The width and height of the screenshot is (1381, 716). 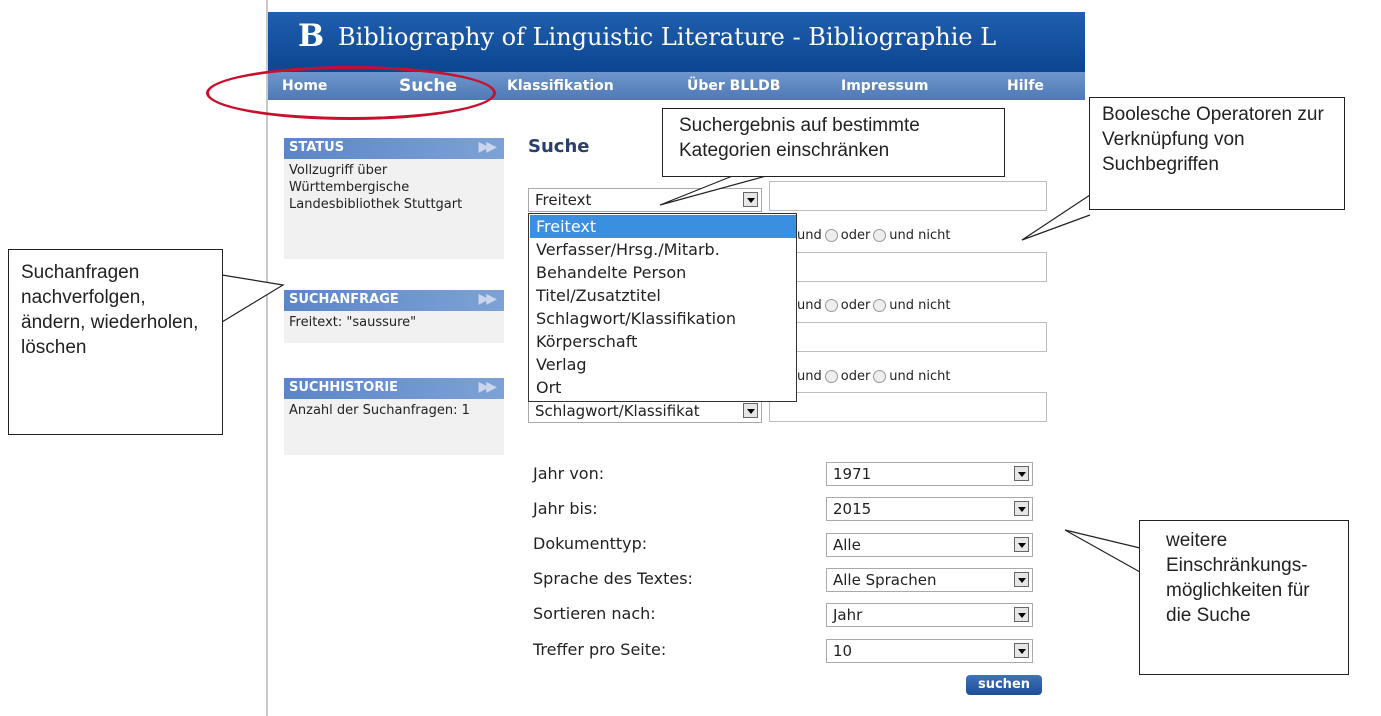 I want to click on treffer-select: 10, so click(x=929, y=651).